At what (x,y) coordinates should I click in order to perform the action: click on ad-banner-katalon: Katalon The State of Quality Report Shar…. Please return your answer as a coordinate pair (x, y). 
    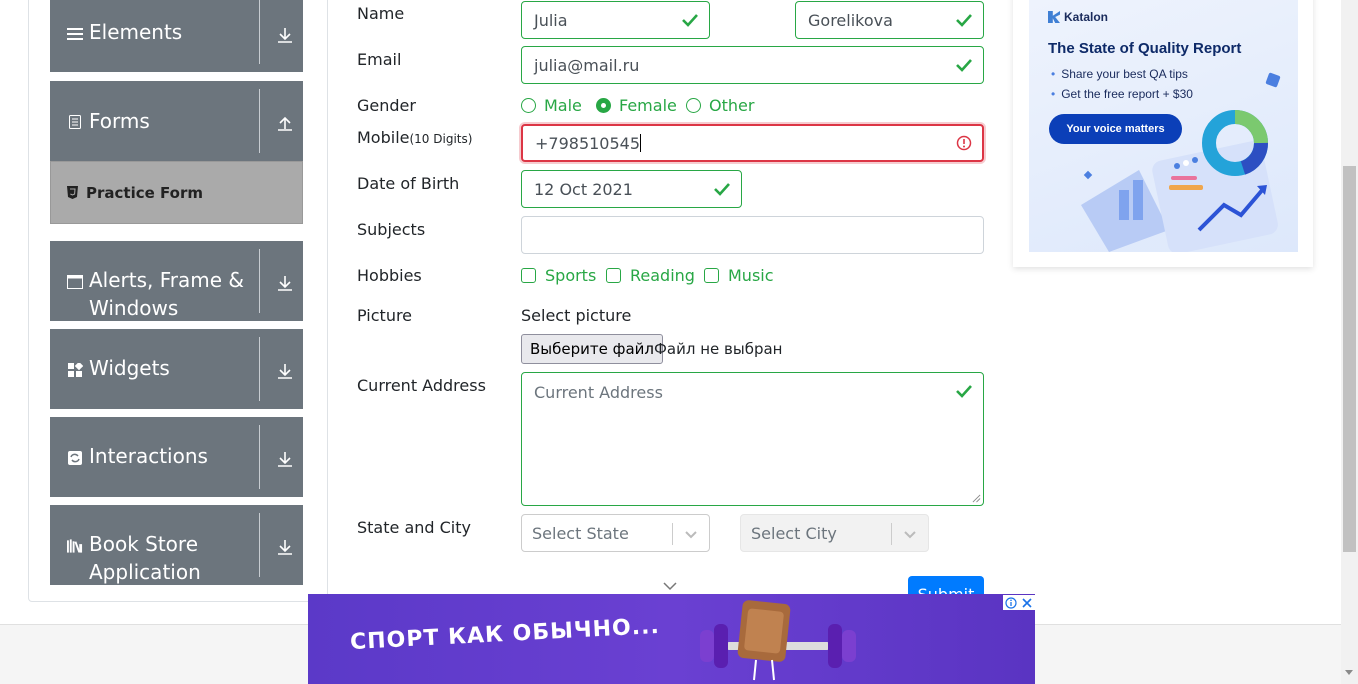
    Looking at the image, I should click on (1163, 126).